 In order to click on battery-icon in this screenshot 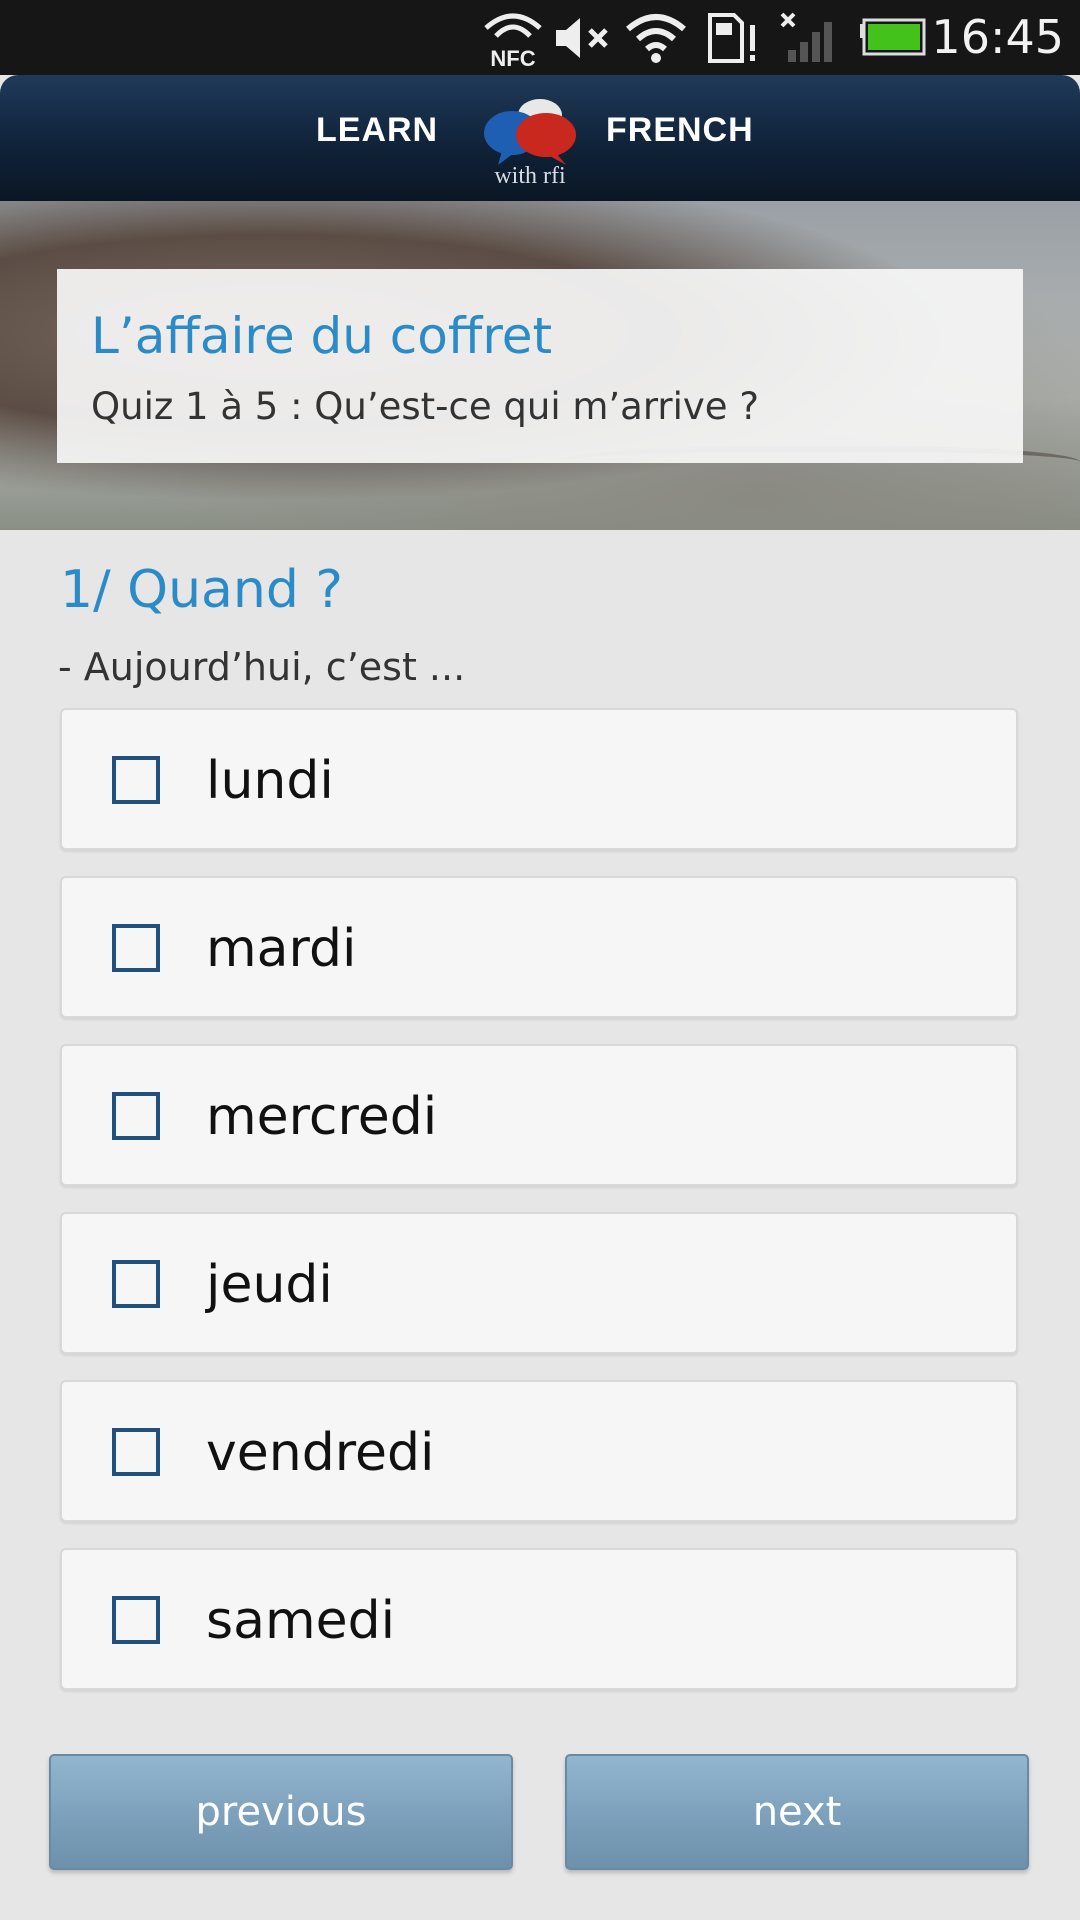, I will do `click(893, 37)`.